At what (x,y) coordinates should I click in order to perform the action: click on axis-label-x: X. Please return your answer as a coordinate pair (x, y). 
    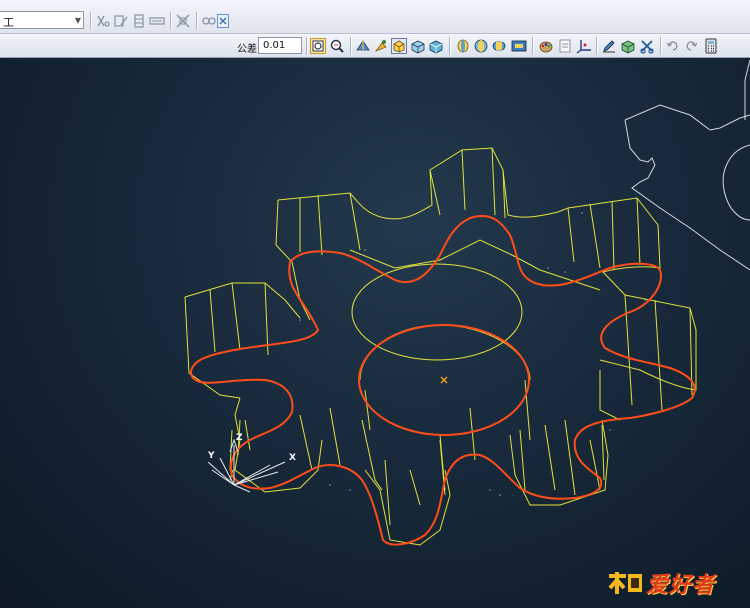
    Looking at the image, I should click on (292, 458).